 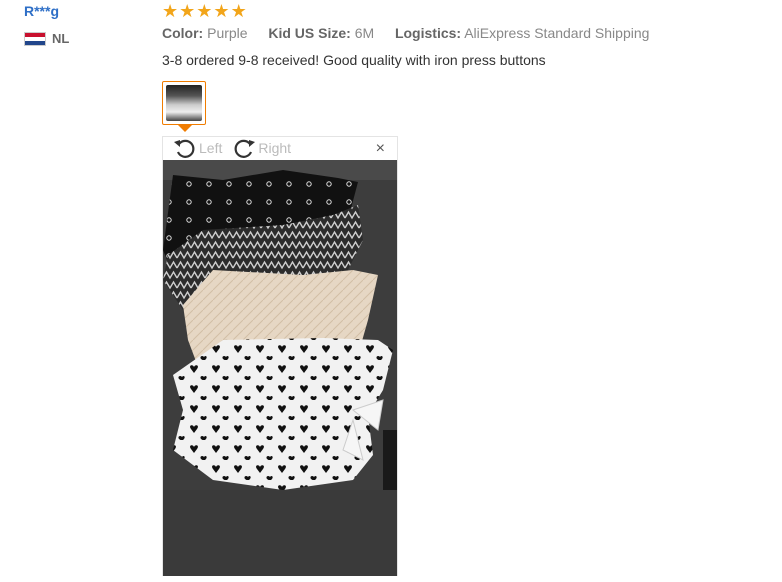 I want to click on rotate-right-button: Right, so click(x=261, y=148).